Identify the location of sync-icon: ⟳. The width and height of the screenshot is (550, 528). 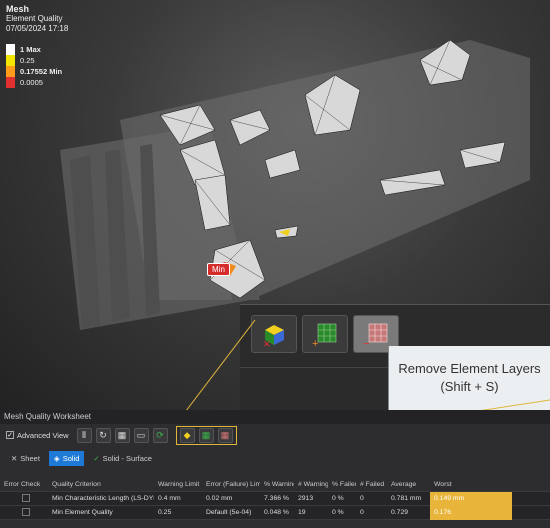
(160, 435).